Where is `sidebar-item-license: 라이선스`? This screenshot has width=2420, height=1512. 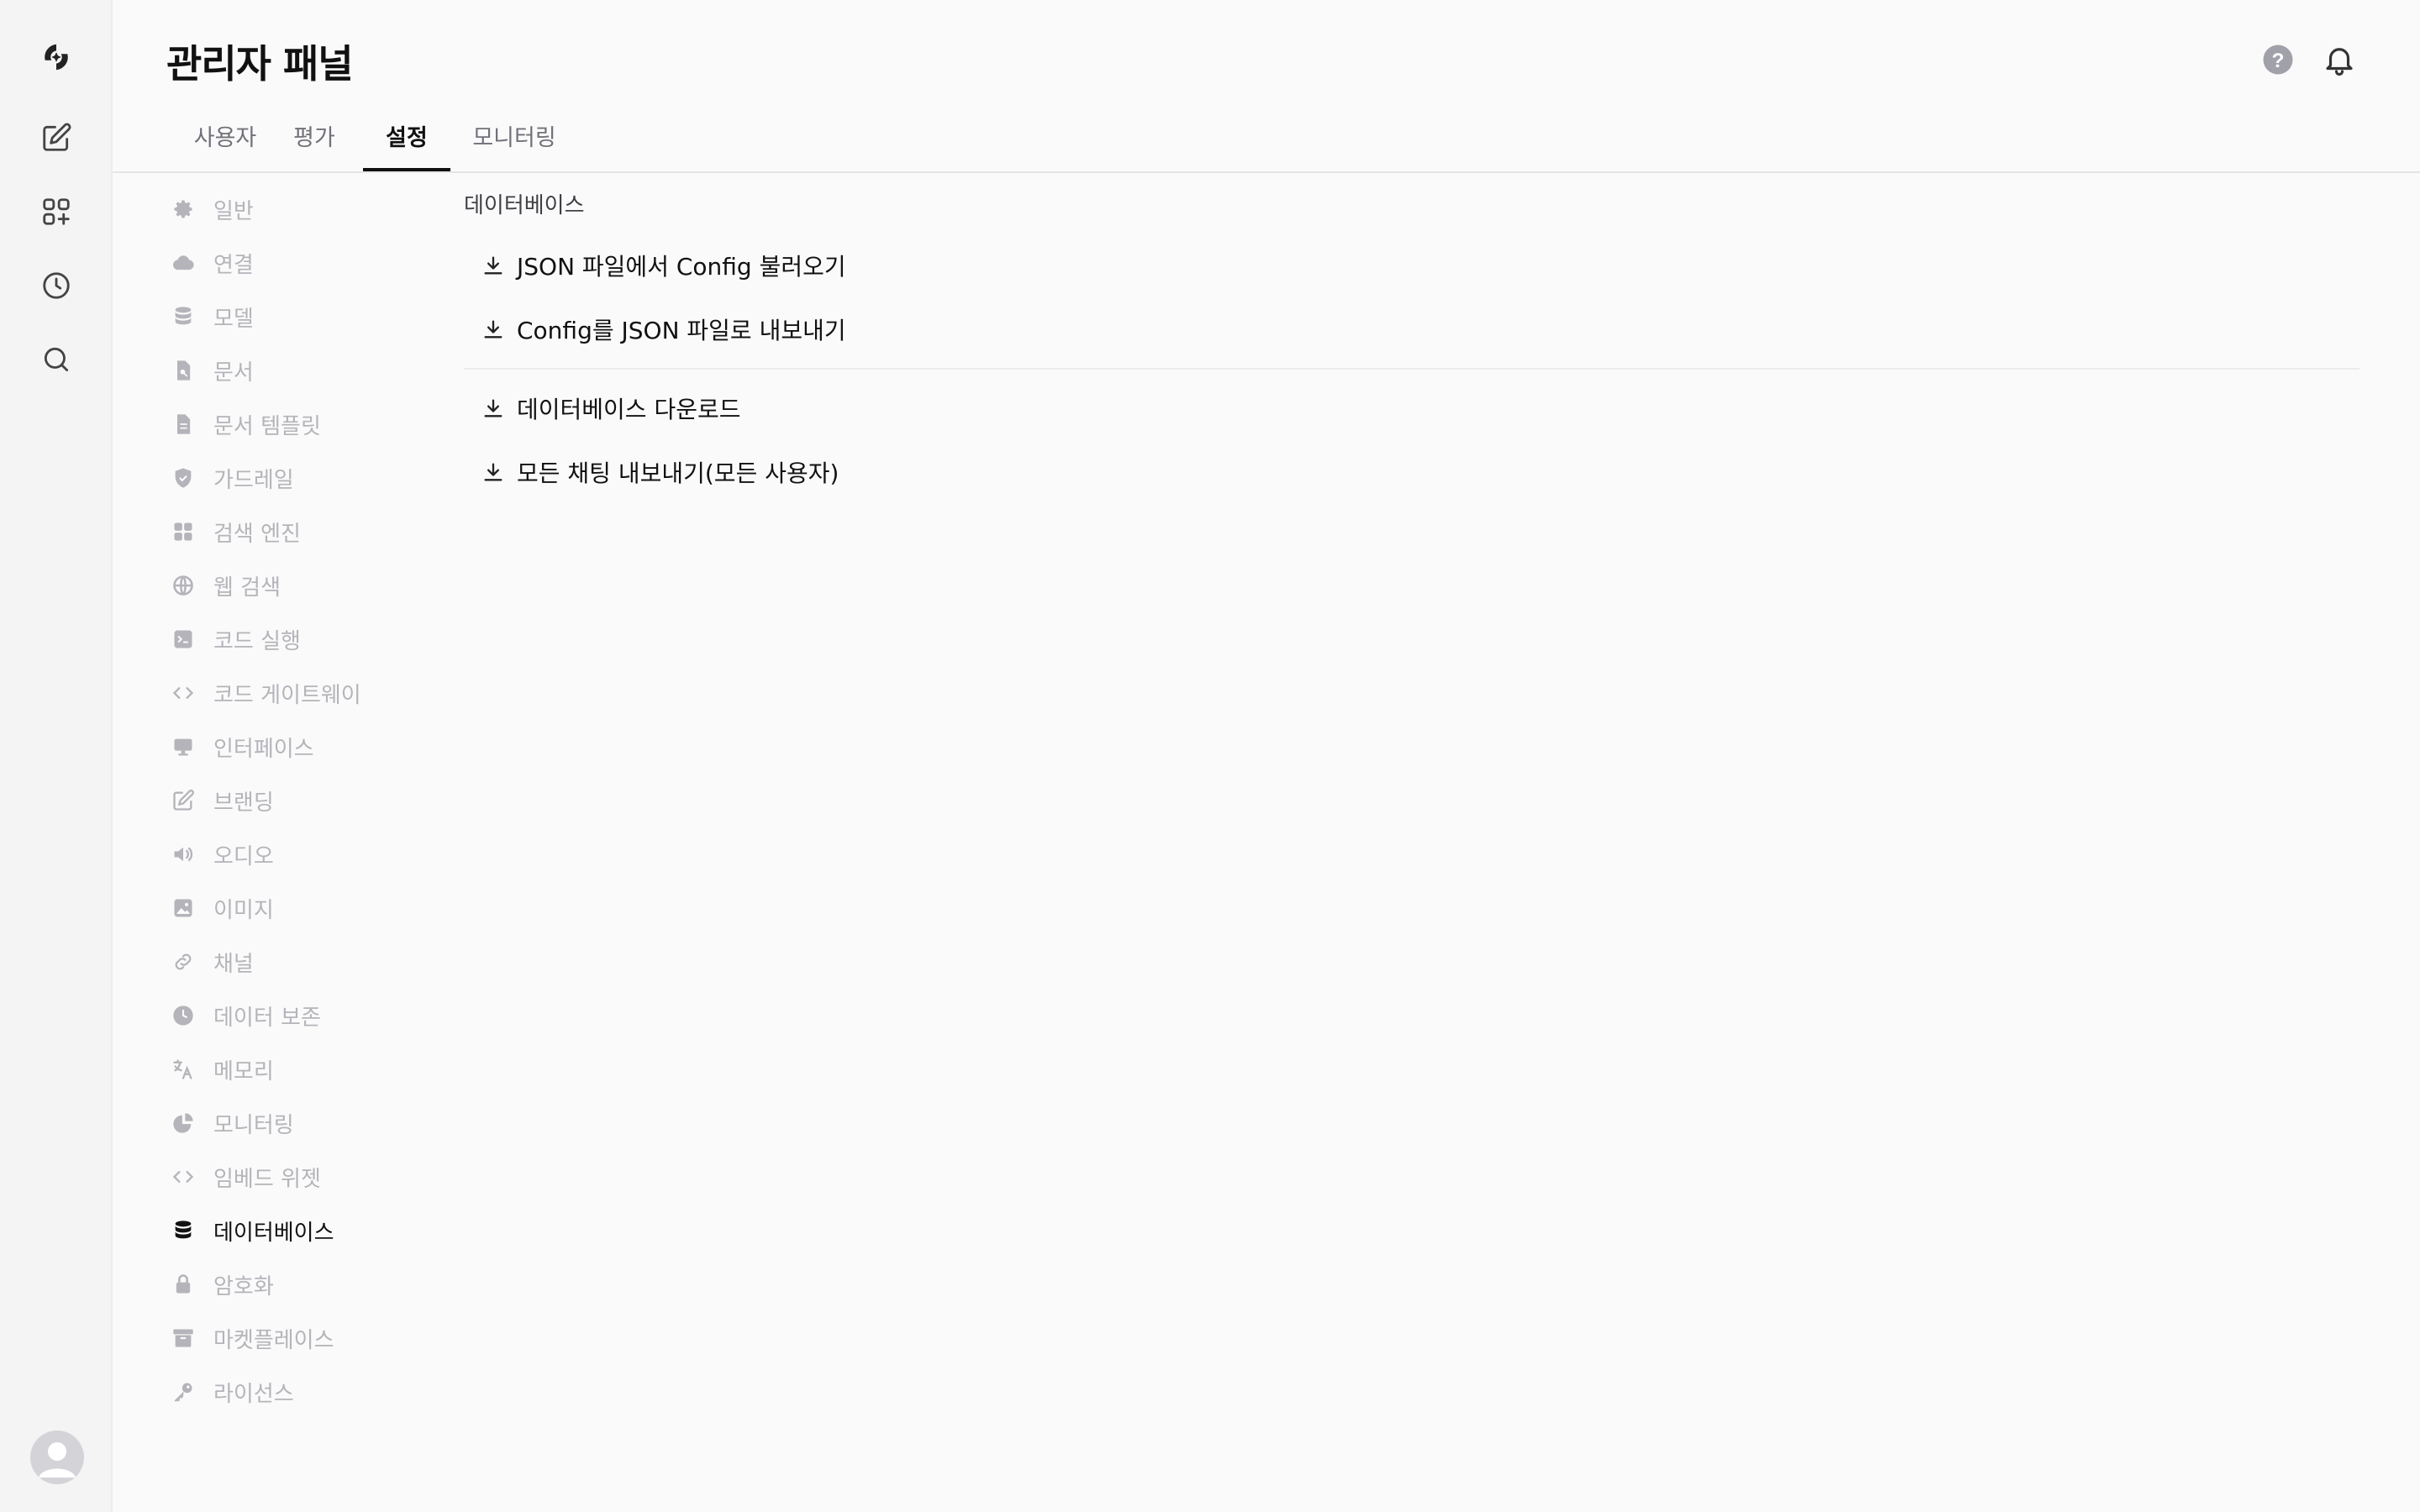
sidebar-item-license: 라이선스 is located at coordinates (232, 1391).